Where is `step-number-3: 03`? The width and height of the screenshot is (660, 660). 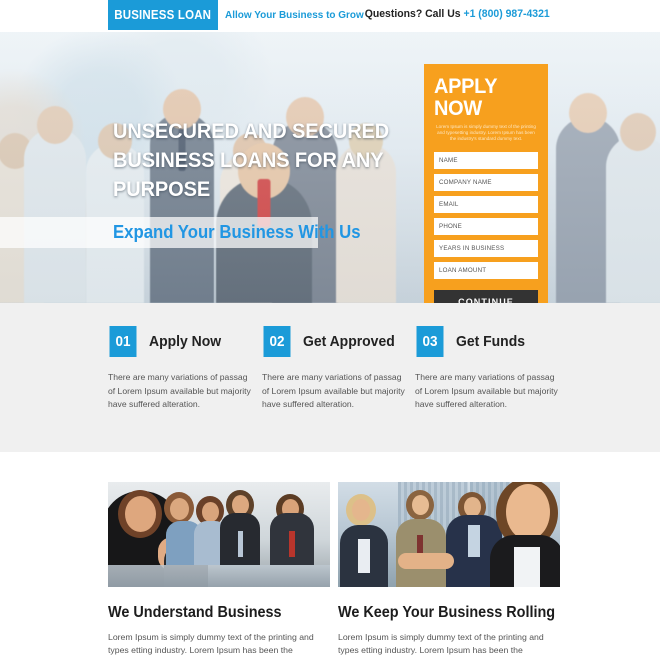
step-number-3: 03 is located at coordinates (430, 341).